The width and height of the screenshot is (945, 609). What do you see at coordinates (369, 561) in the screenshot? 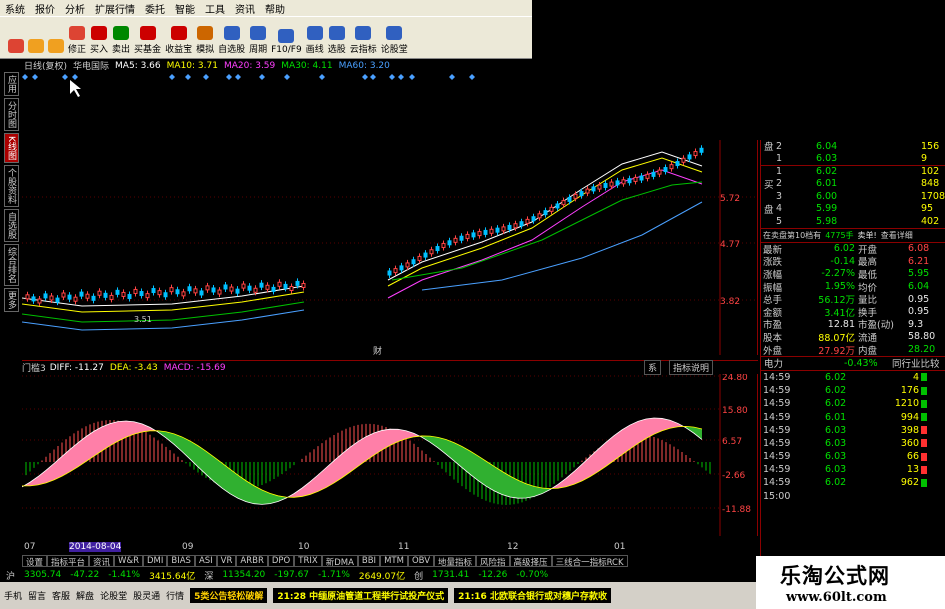
I see `indicator-tab-12: BBI` at bounding box center [369, 561].